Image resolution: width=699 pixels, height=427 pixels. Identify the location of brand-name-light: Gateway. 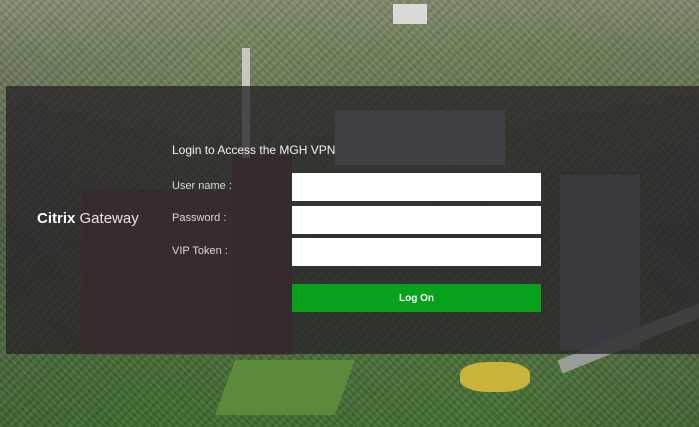
(109, 218).